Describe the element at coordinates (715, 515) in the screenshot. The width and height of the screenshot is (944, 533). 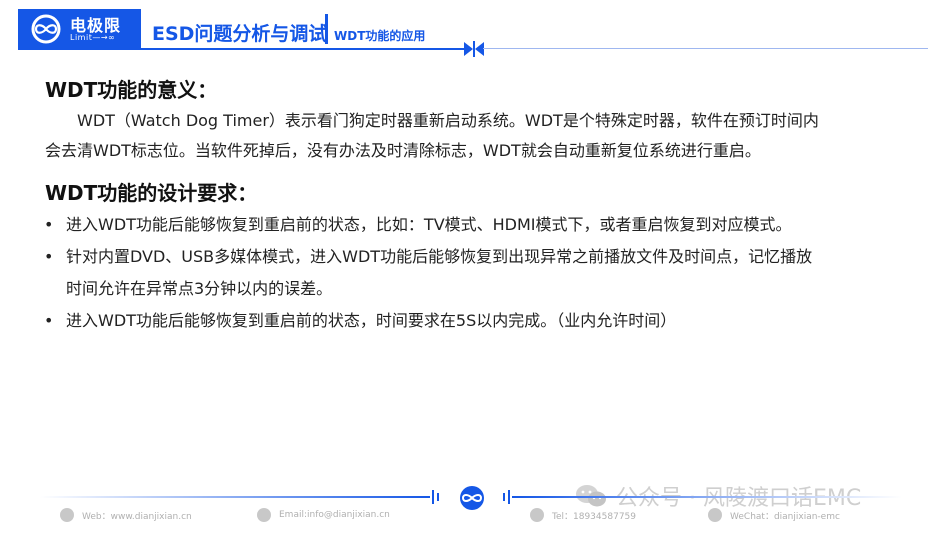
I see `wechat-small-icon` at that location.